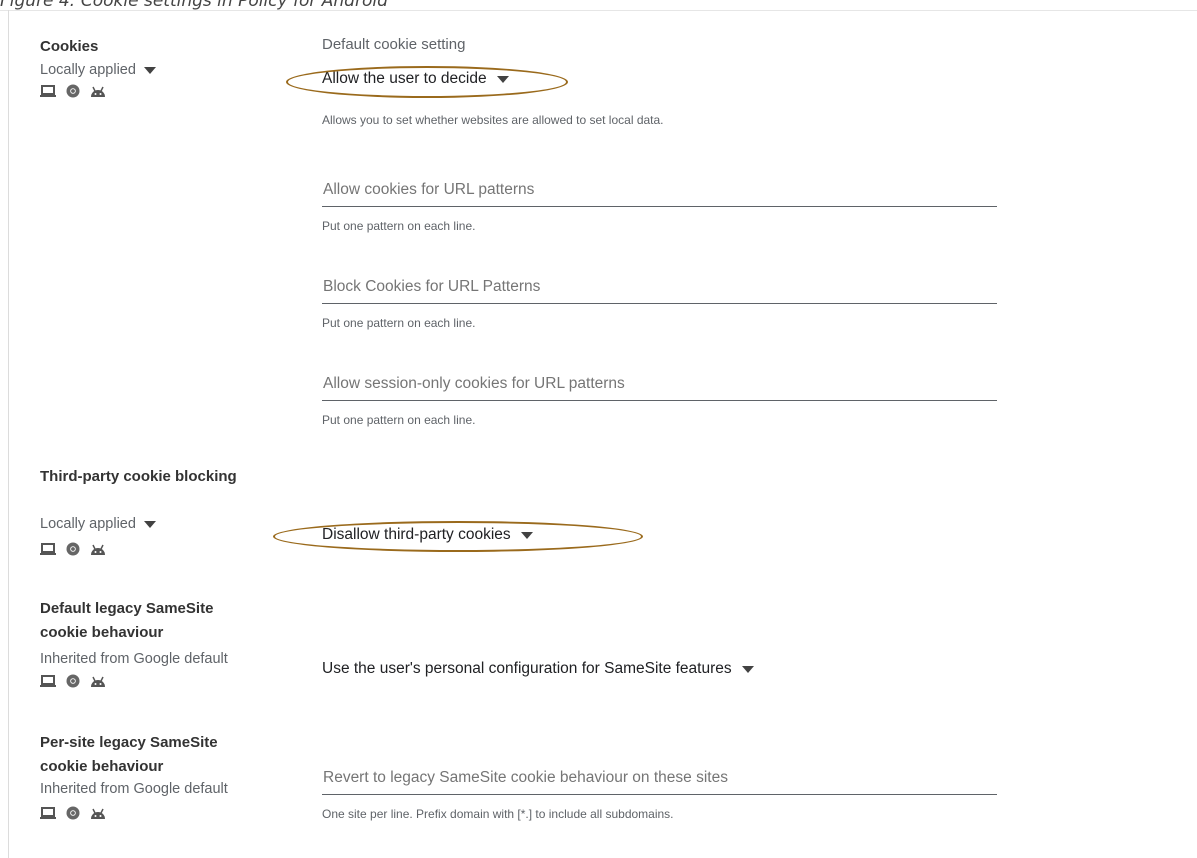  What do you see at coordinates (69, 46) in the screenshot?
I see `cookies-setting-name: Cookies` at bounding box center [69, 46].